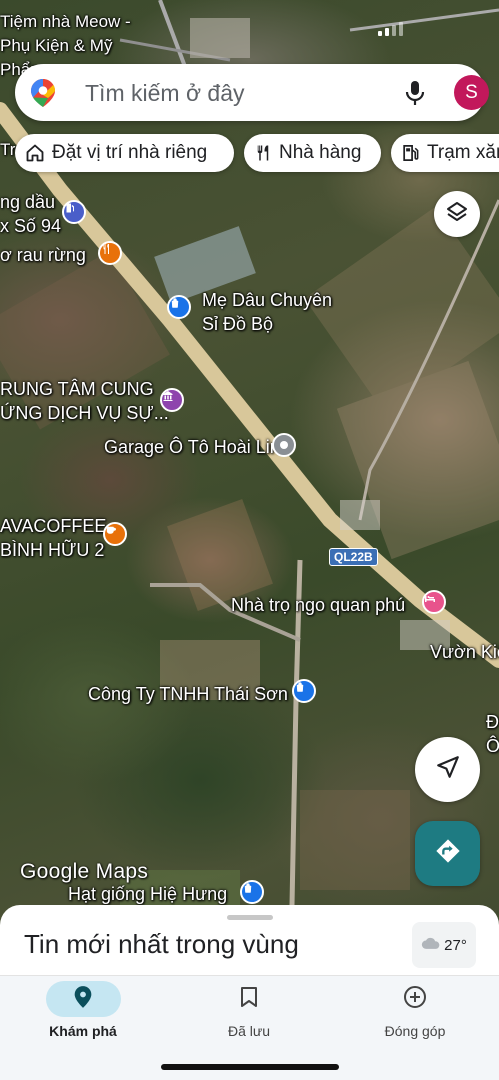  Describe the element at coordinates (53, 526) in the screenshot. I see `map-label-cafe-1: AVACOFFEE` at that location.